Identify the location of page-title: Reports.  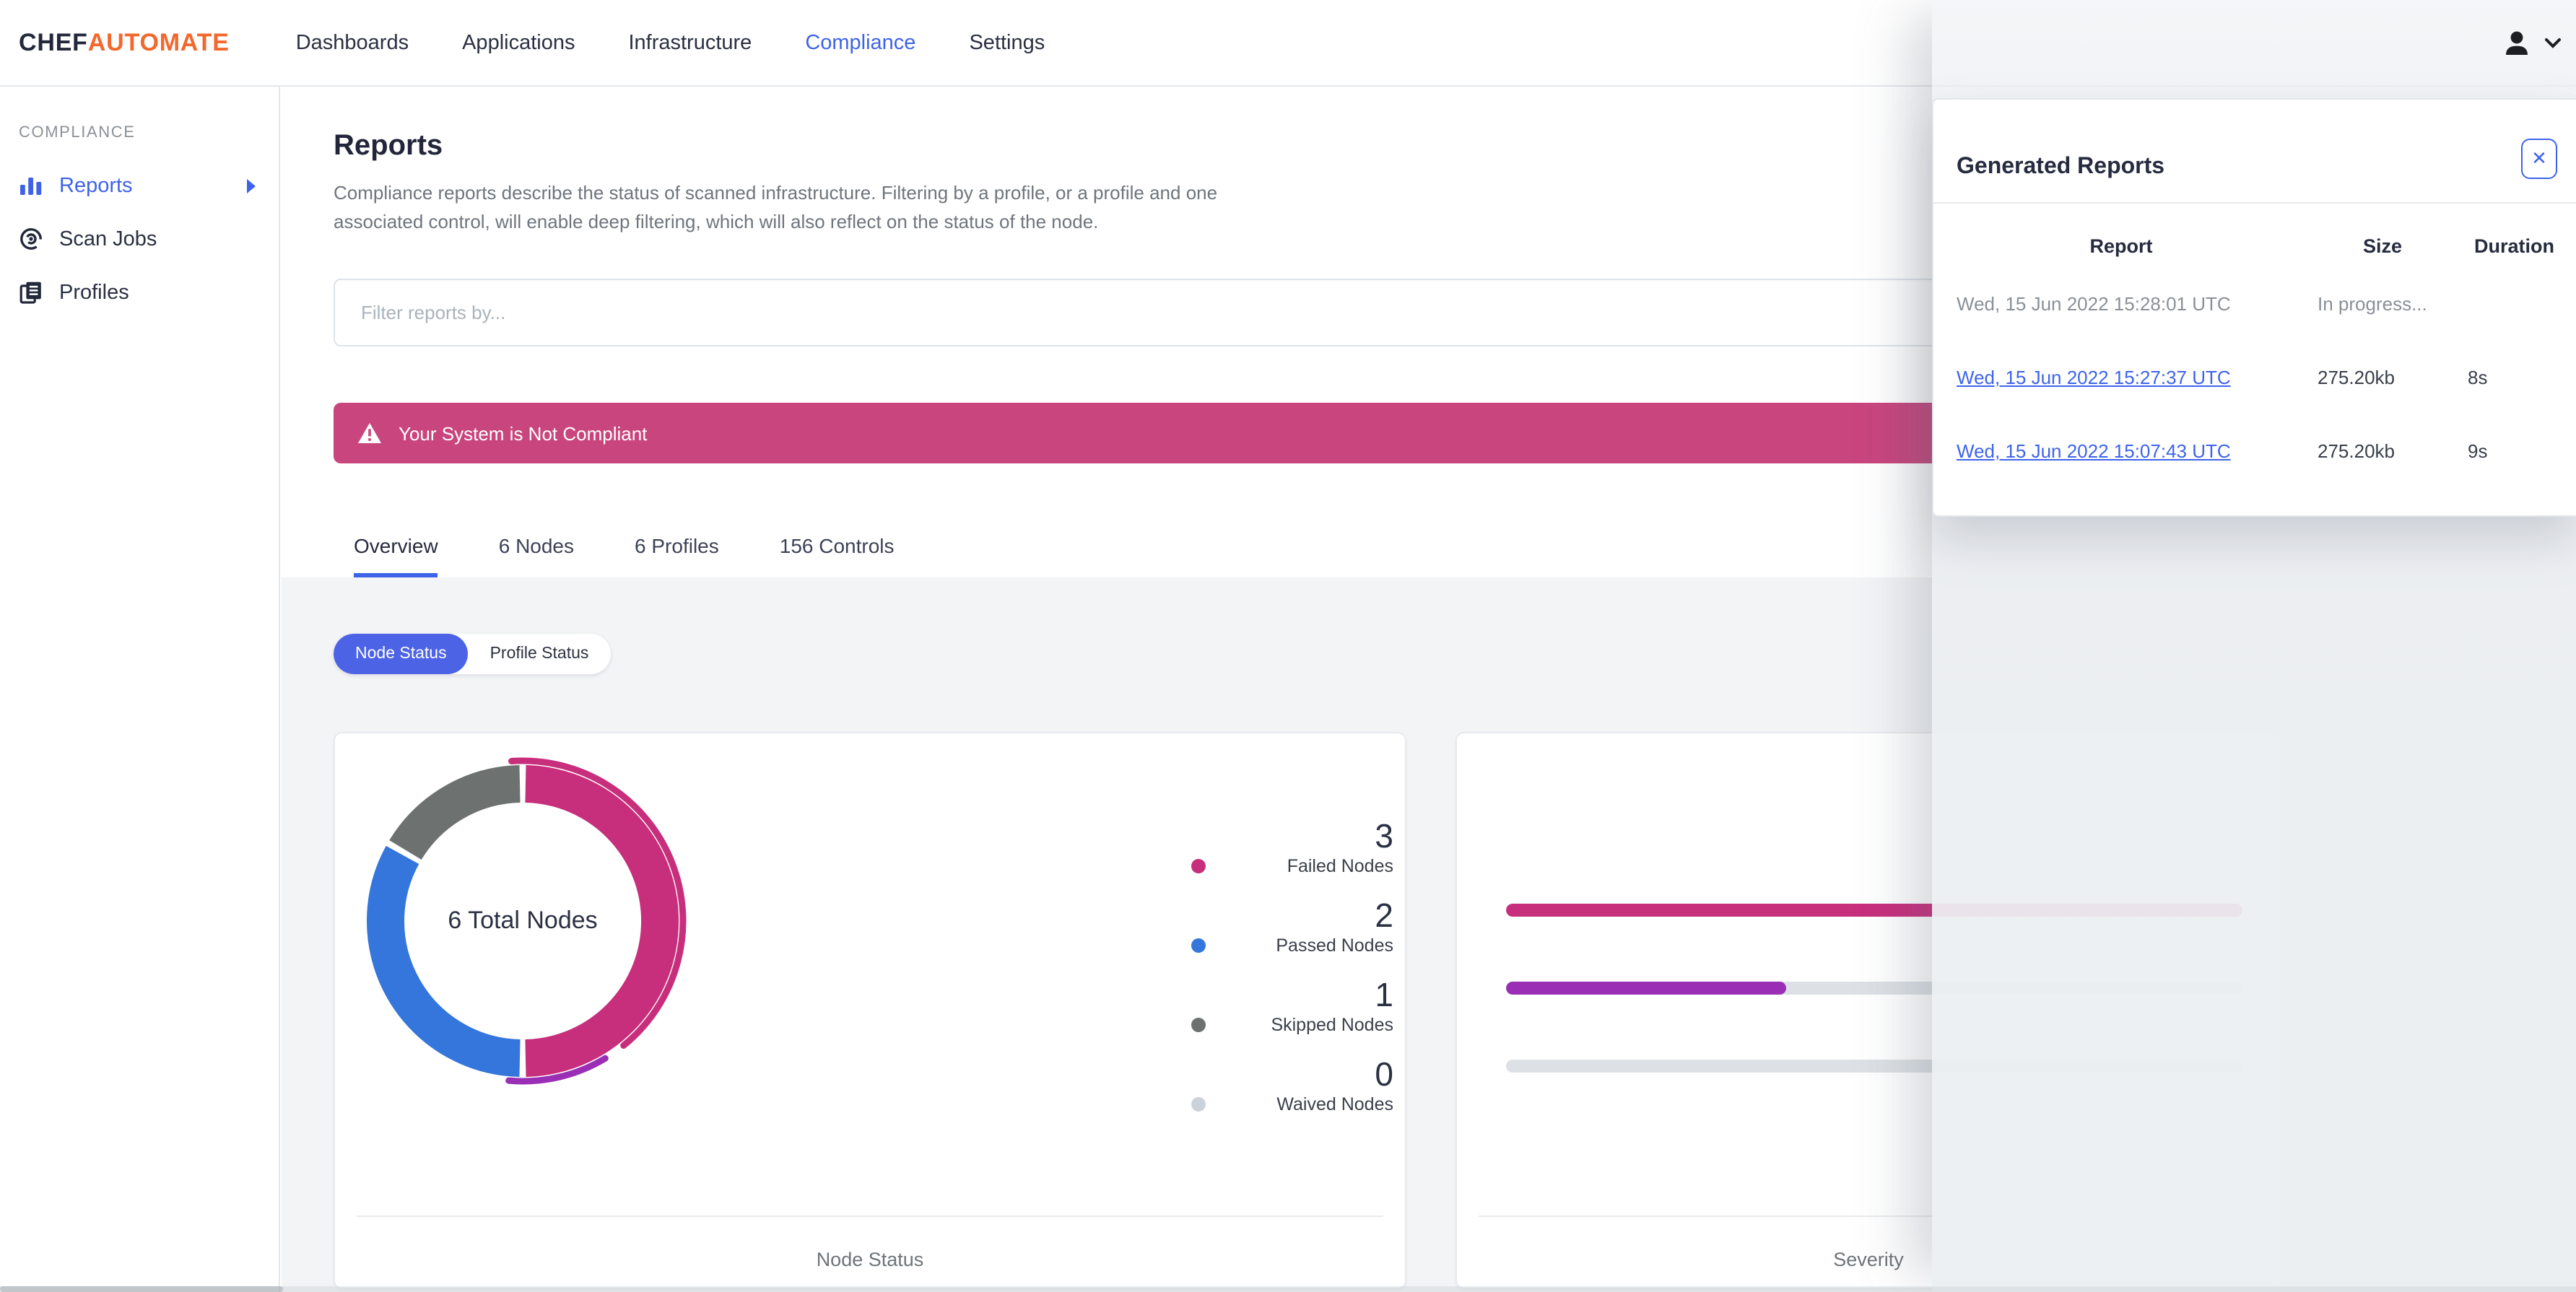
(389, 146).